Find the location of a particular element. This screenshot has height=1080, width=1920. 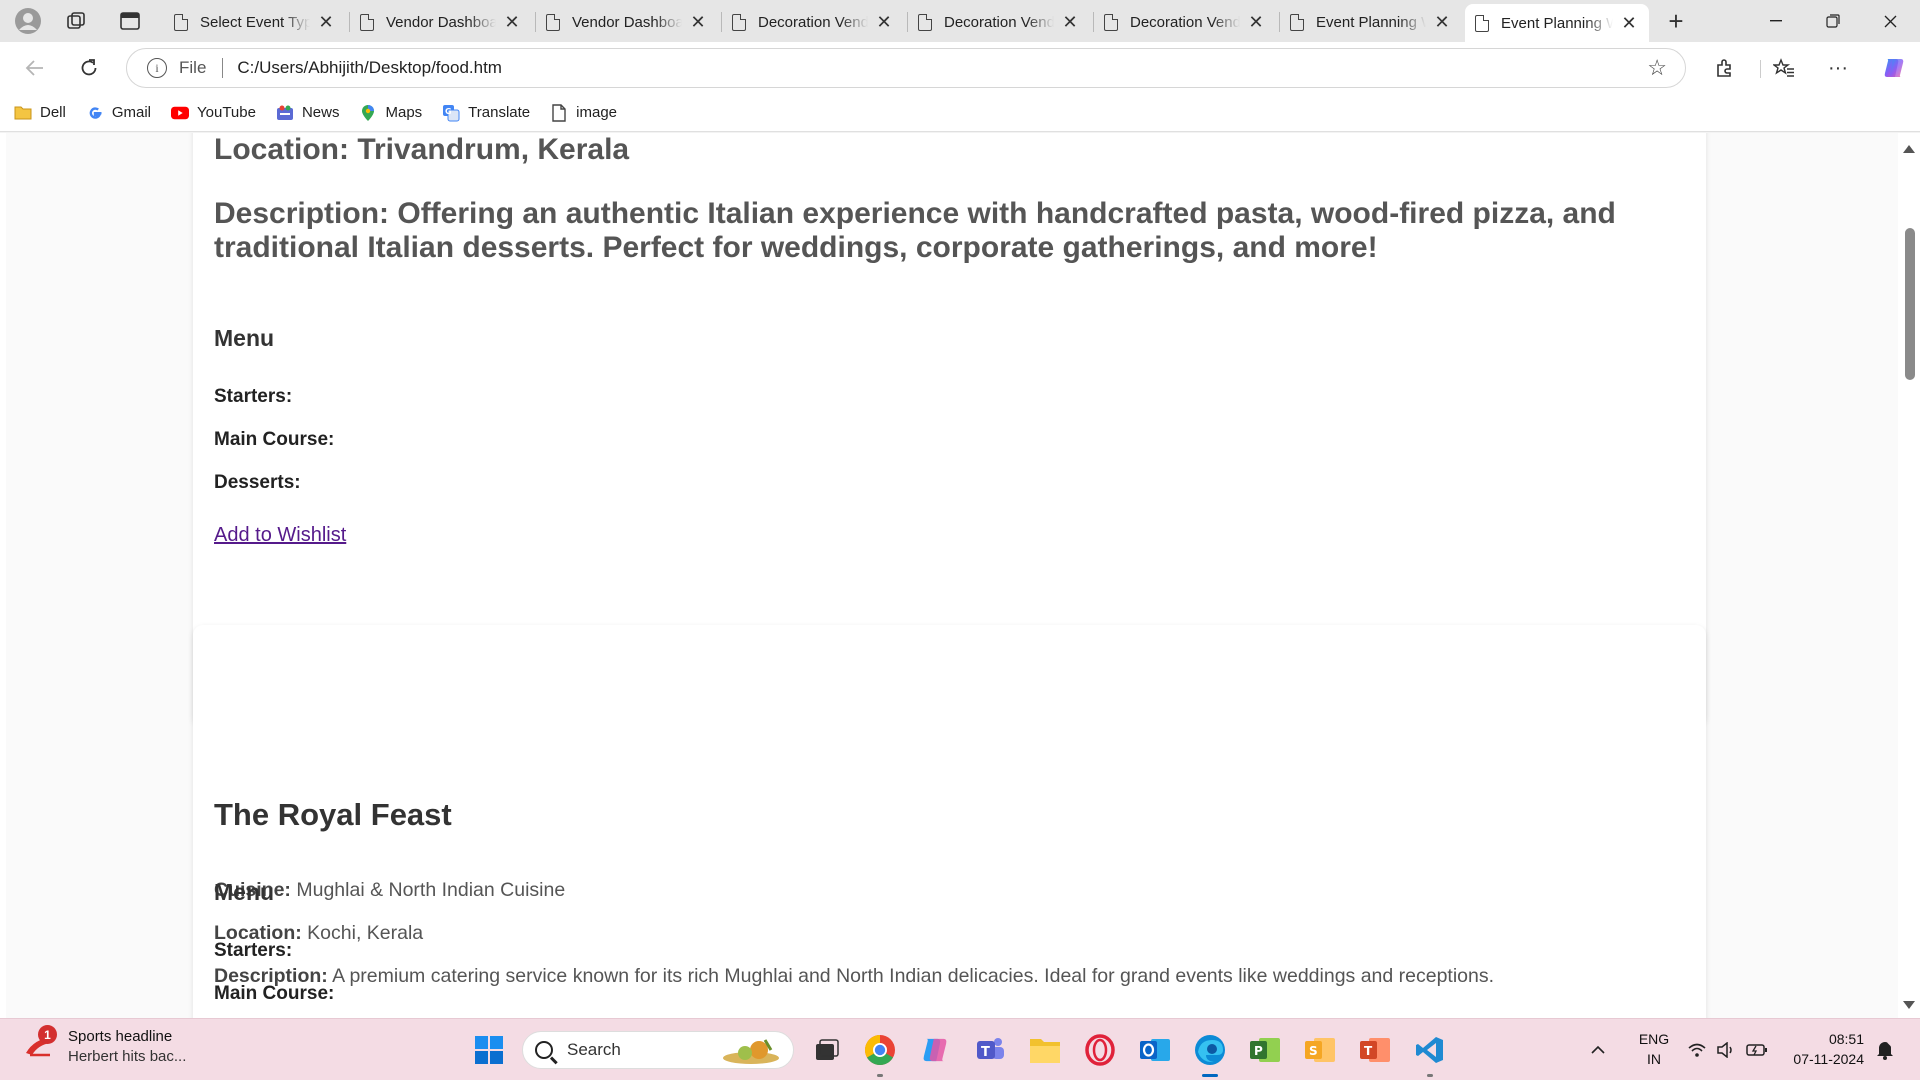

extensions-icon is located at coordinates (1724, 68).